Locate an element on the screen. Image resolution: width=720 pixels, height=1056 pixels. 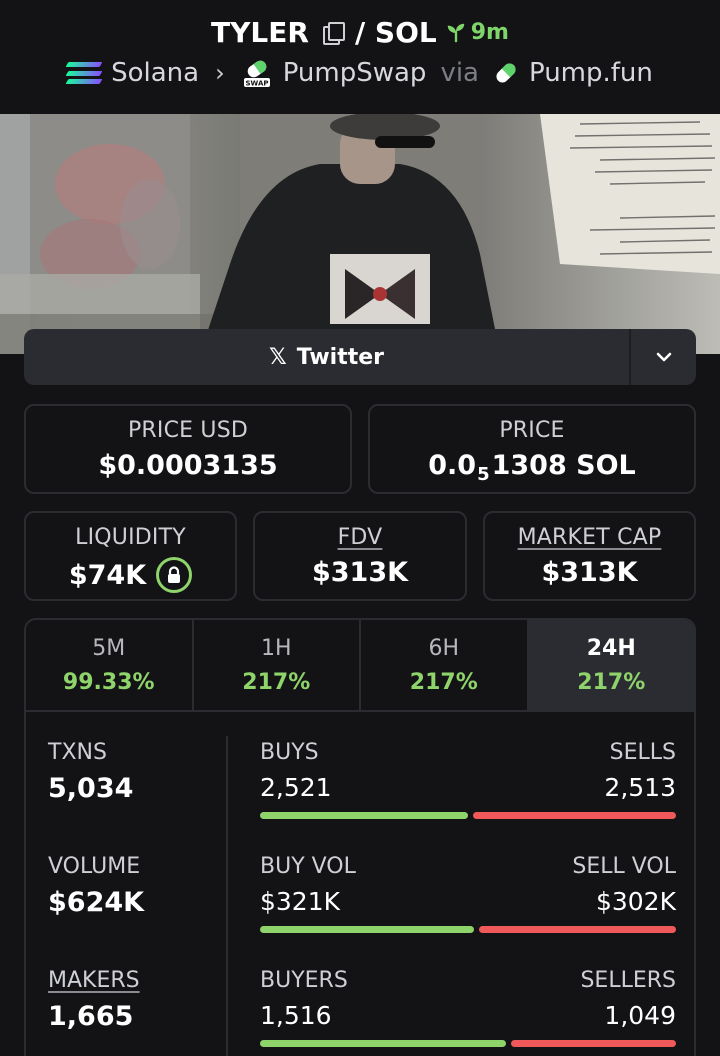
sellers-bar-fill is located at coordinates (593, 1043).